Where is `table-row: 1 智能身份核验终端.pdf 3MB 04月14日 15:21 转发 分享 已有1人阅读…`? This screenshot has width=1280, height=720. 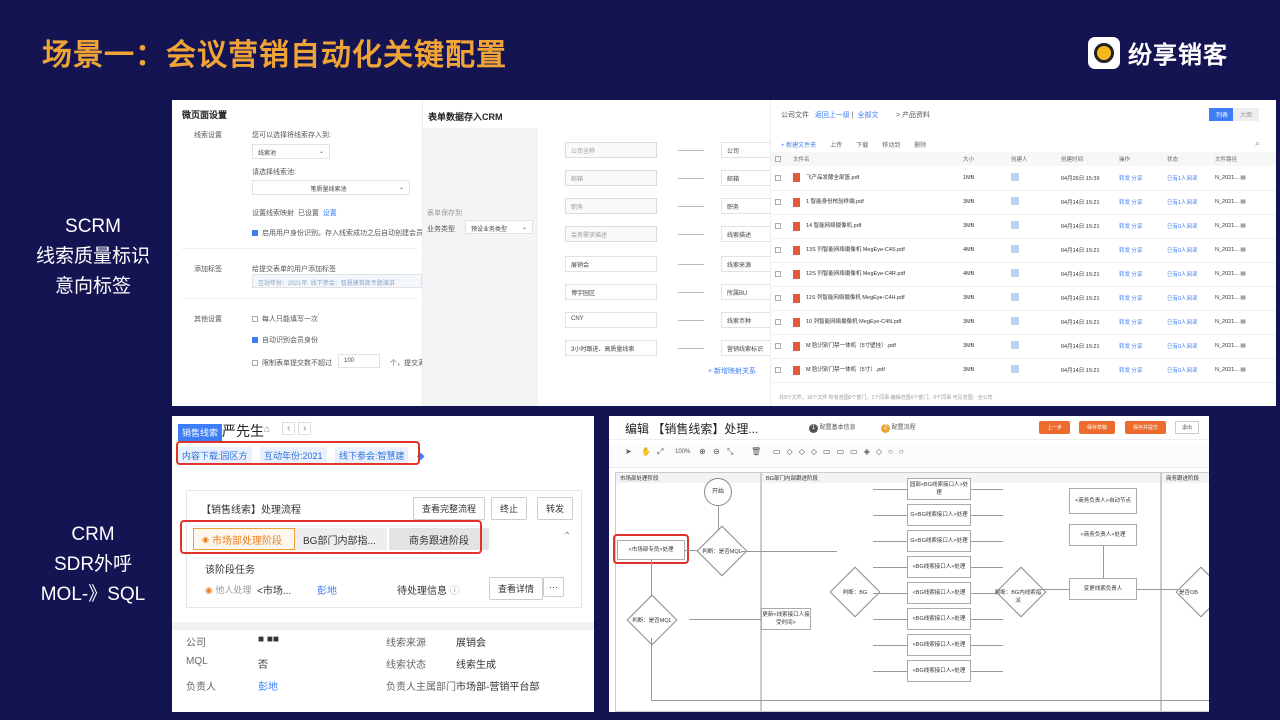
table-row: 1 智能身份核验终端.pdf 3MB 04月14日 15:21 转发 分享 已有1人阅读… is located at coordinates (1023, 202).